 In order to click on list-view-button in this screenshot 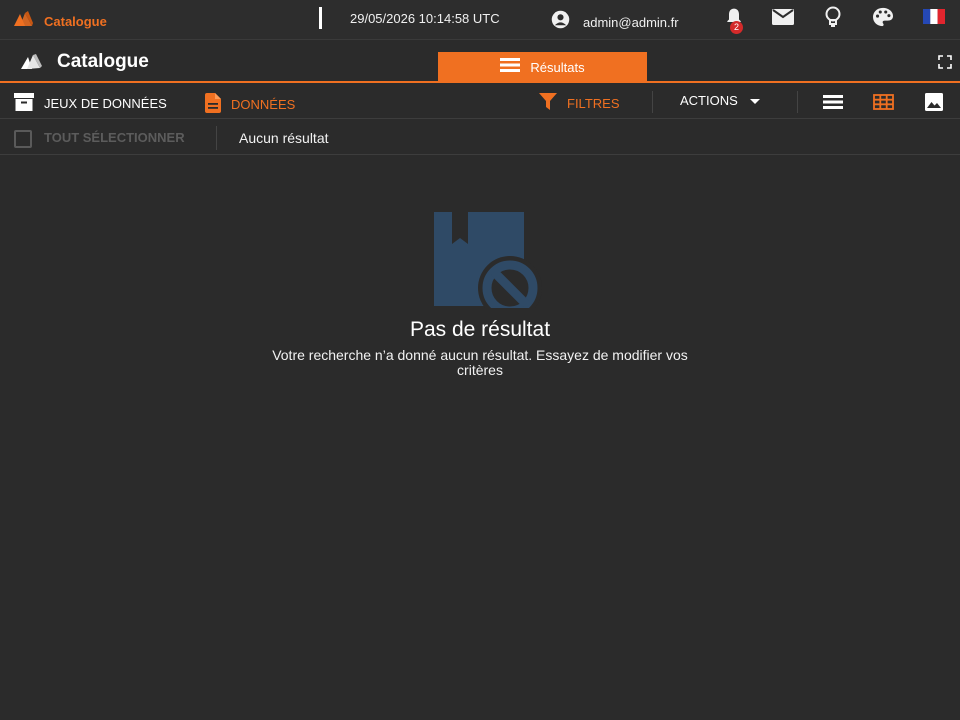, I will do `click(833, 103)`.